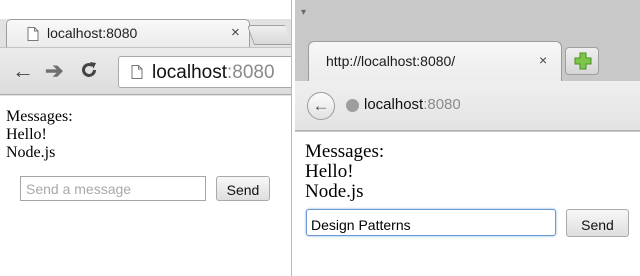 The width and height of the screenshot is (640, 276). Describe the element at coordinates (431, 222) in the screenshot. I see `message-input: Design Patterns` at that location.